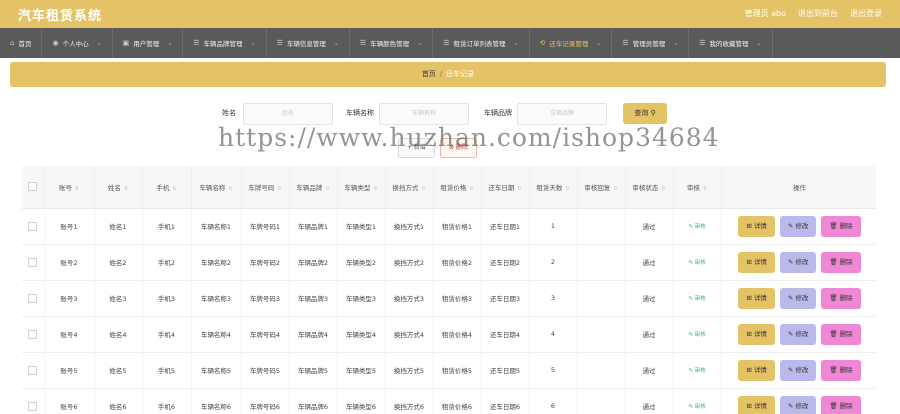 The width and height of the screenshot is (900, 414). I want to click on cell-reply, so click(601, 401).